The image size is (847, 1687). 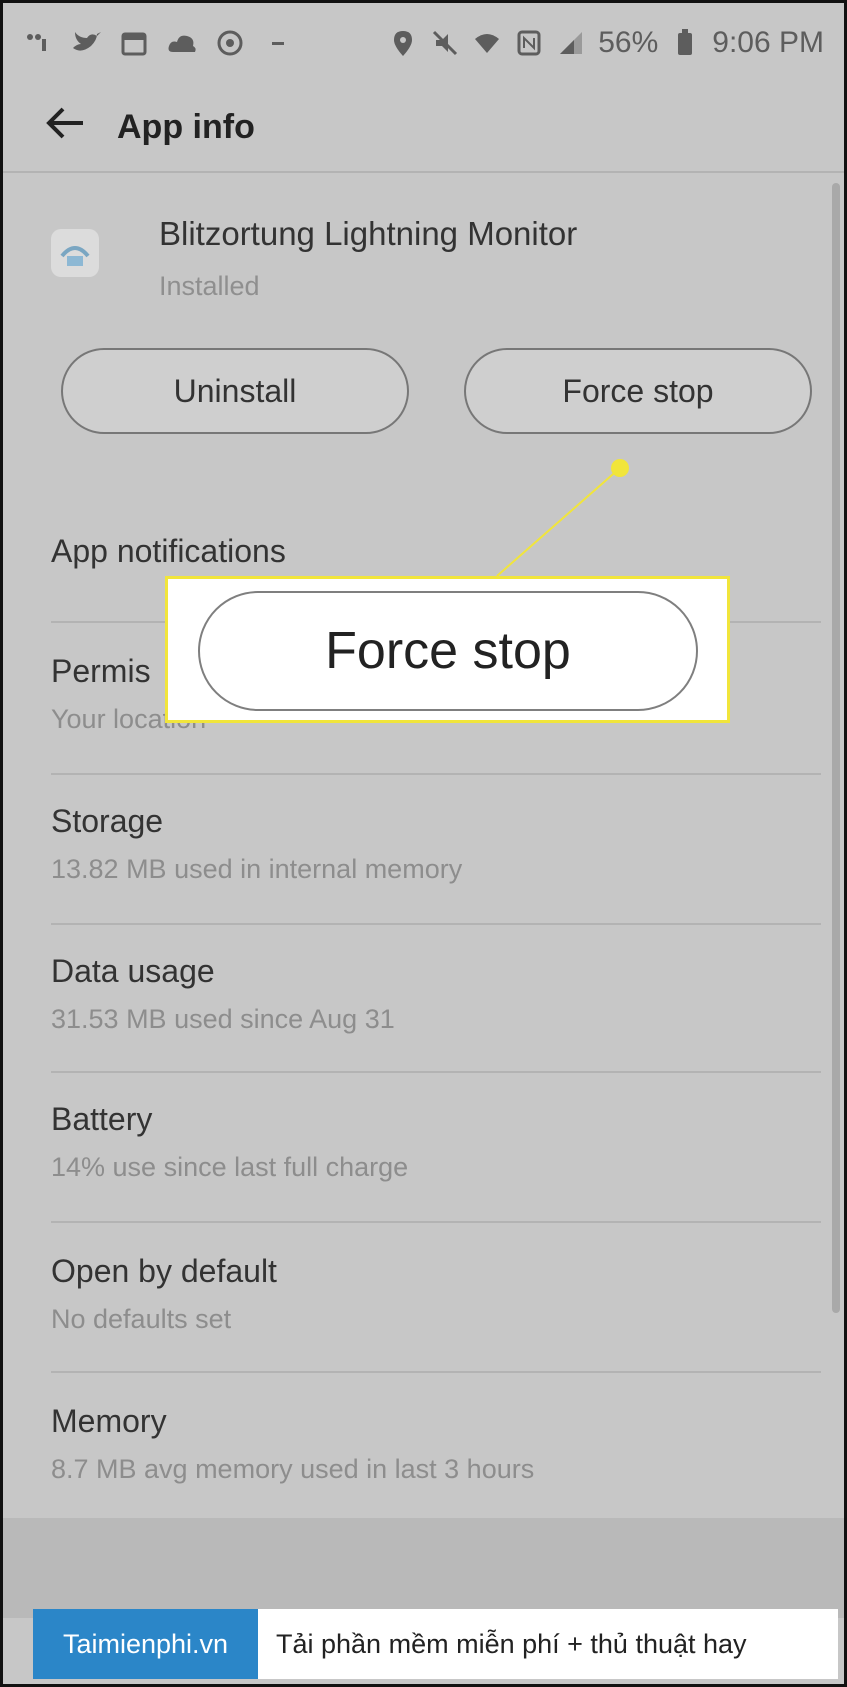 What do you see at coordinates (423, 128) in the screenshot?
I see `app-bar: App info` at bounding box center [423, 128].